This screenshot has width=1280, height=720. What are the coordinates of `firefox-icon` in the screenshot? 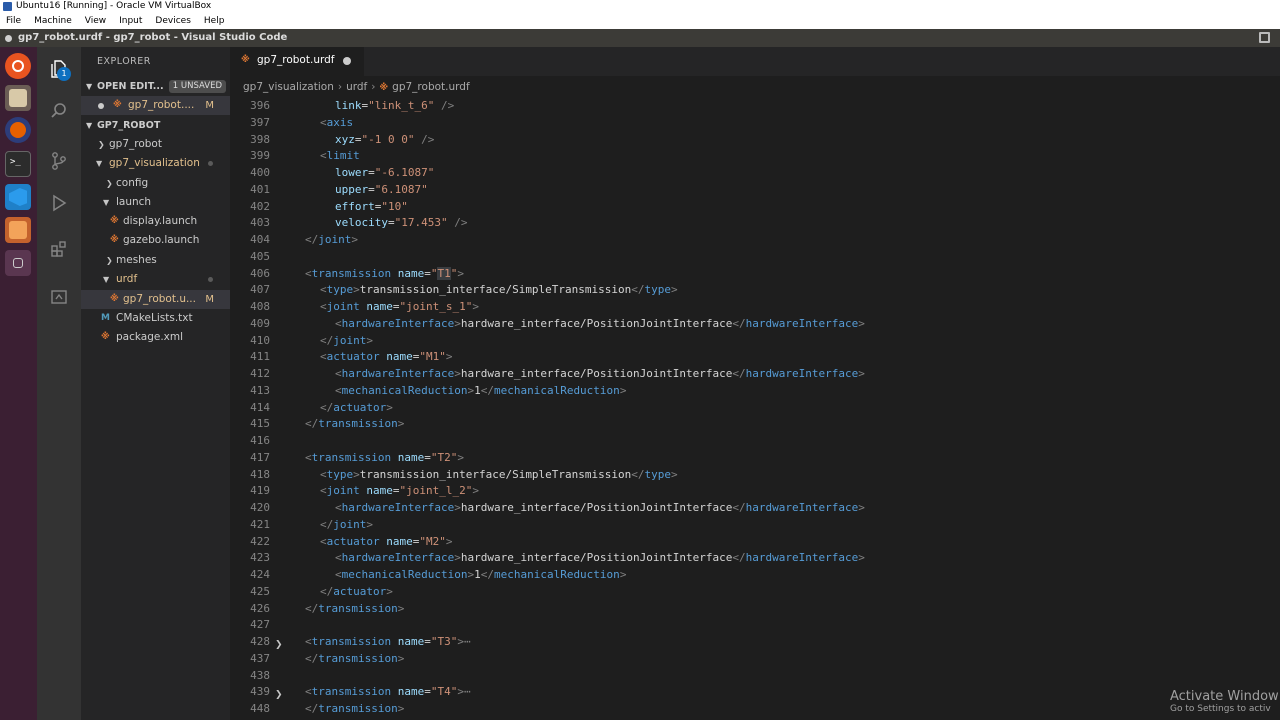 It's located at (18, 130).